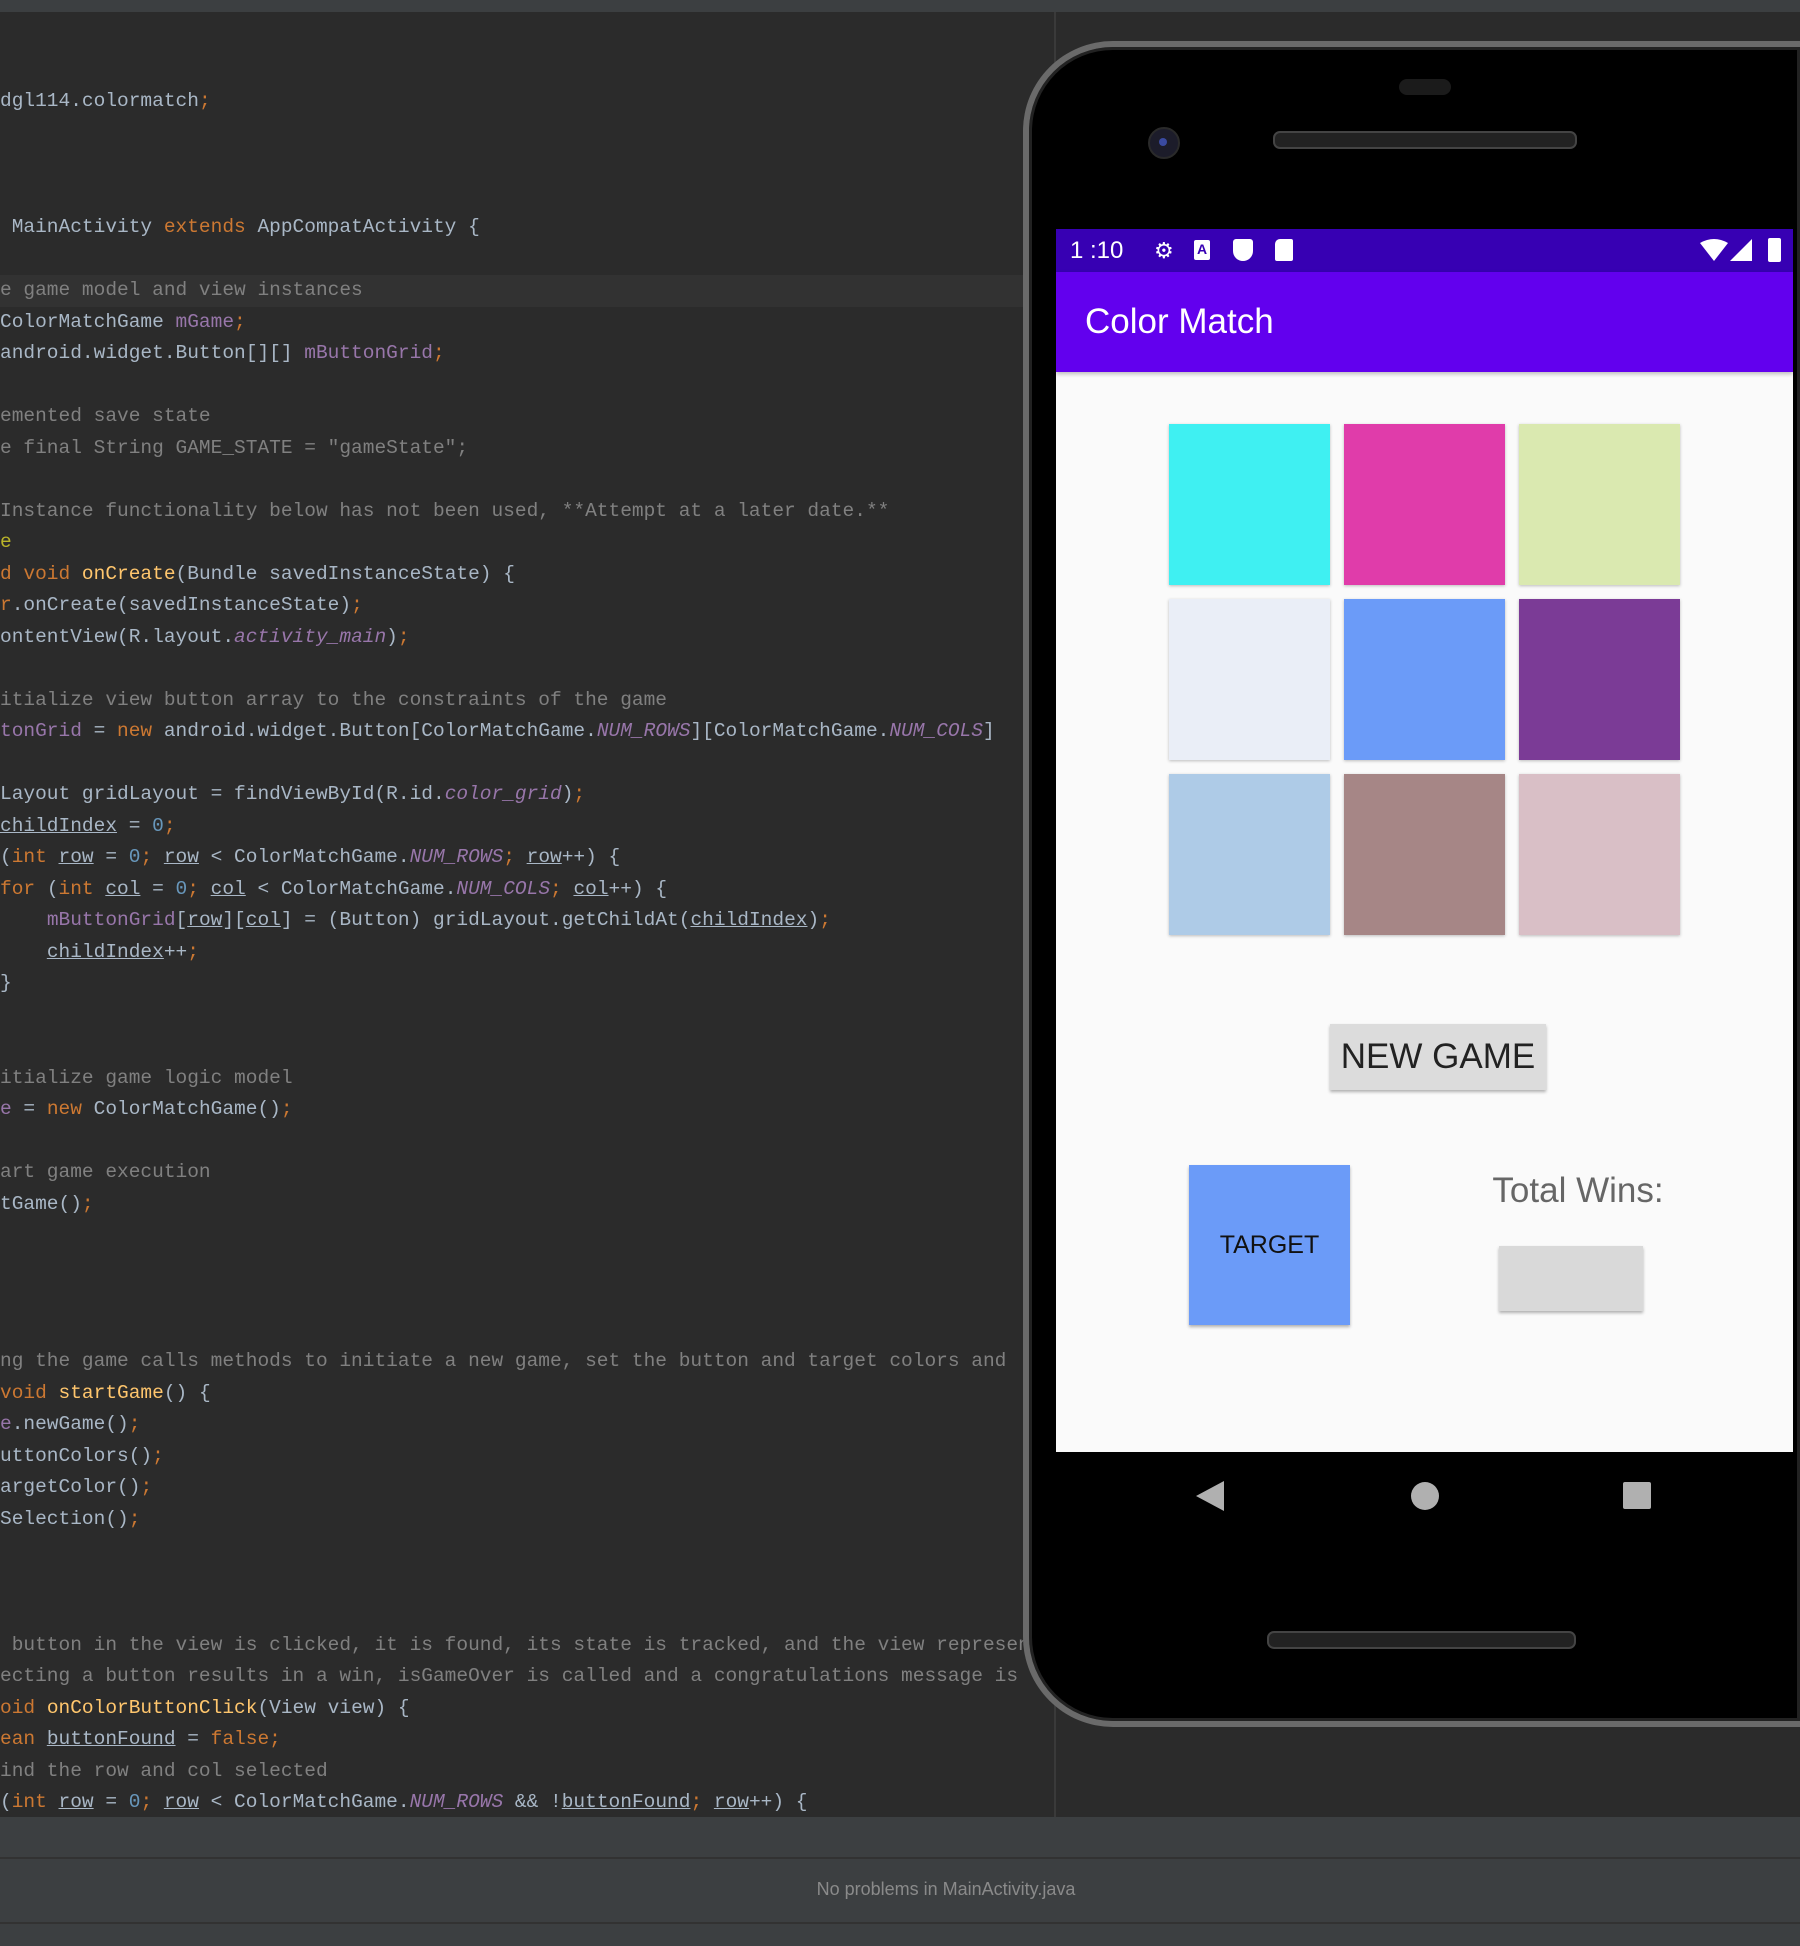  What do you see at coordinates (527, 1394) in the screenshot?
I see `code-line: void startGame() {` at bounding box center [527, 1394].